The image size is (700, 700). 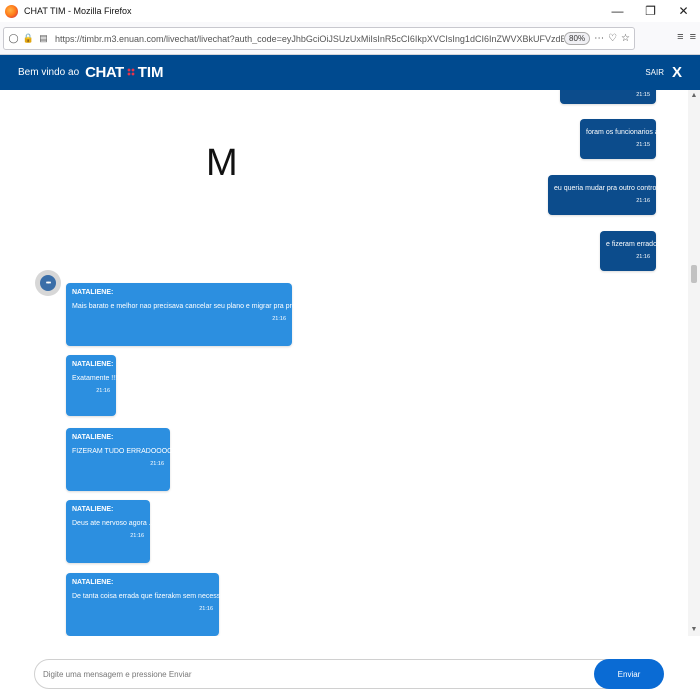 I want to click on window-title: CHAT TIM - Mozilla Firefox, so click(x=78, y=11).